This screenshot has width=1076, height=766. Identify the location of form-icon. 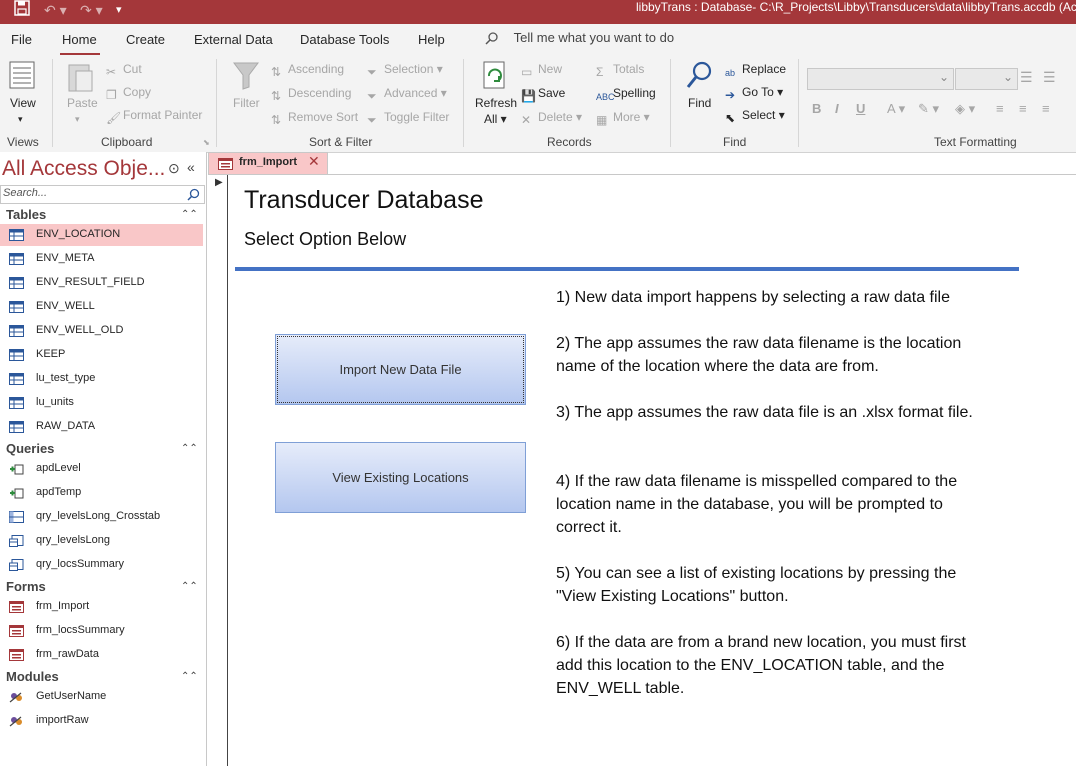
(16, 655).